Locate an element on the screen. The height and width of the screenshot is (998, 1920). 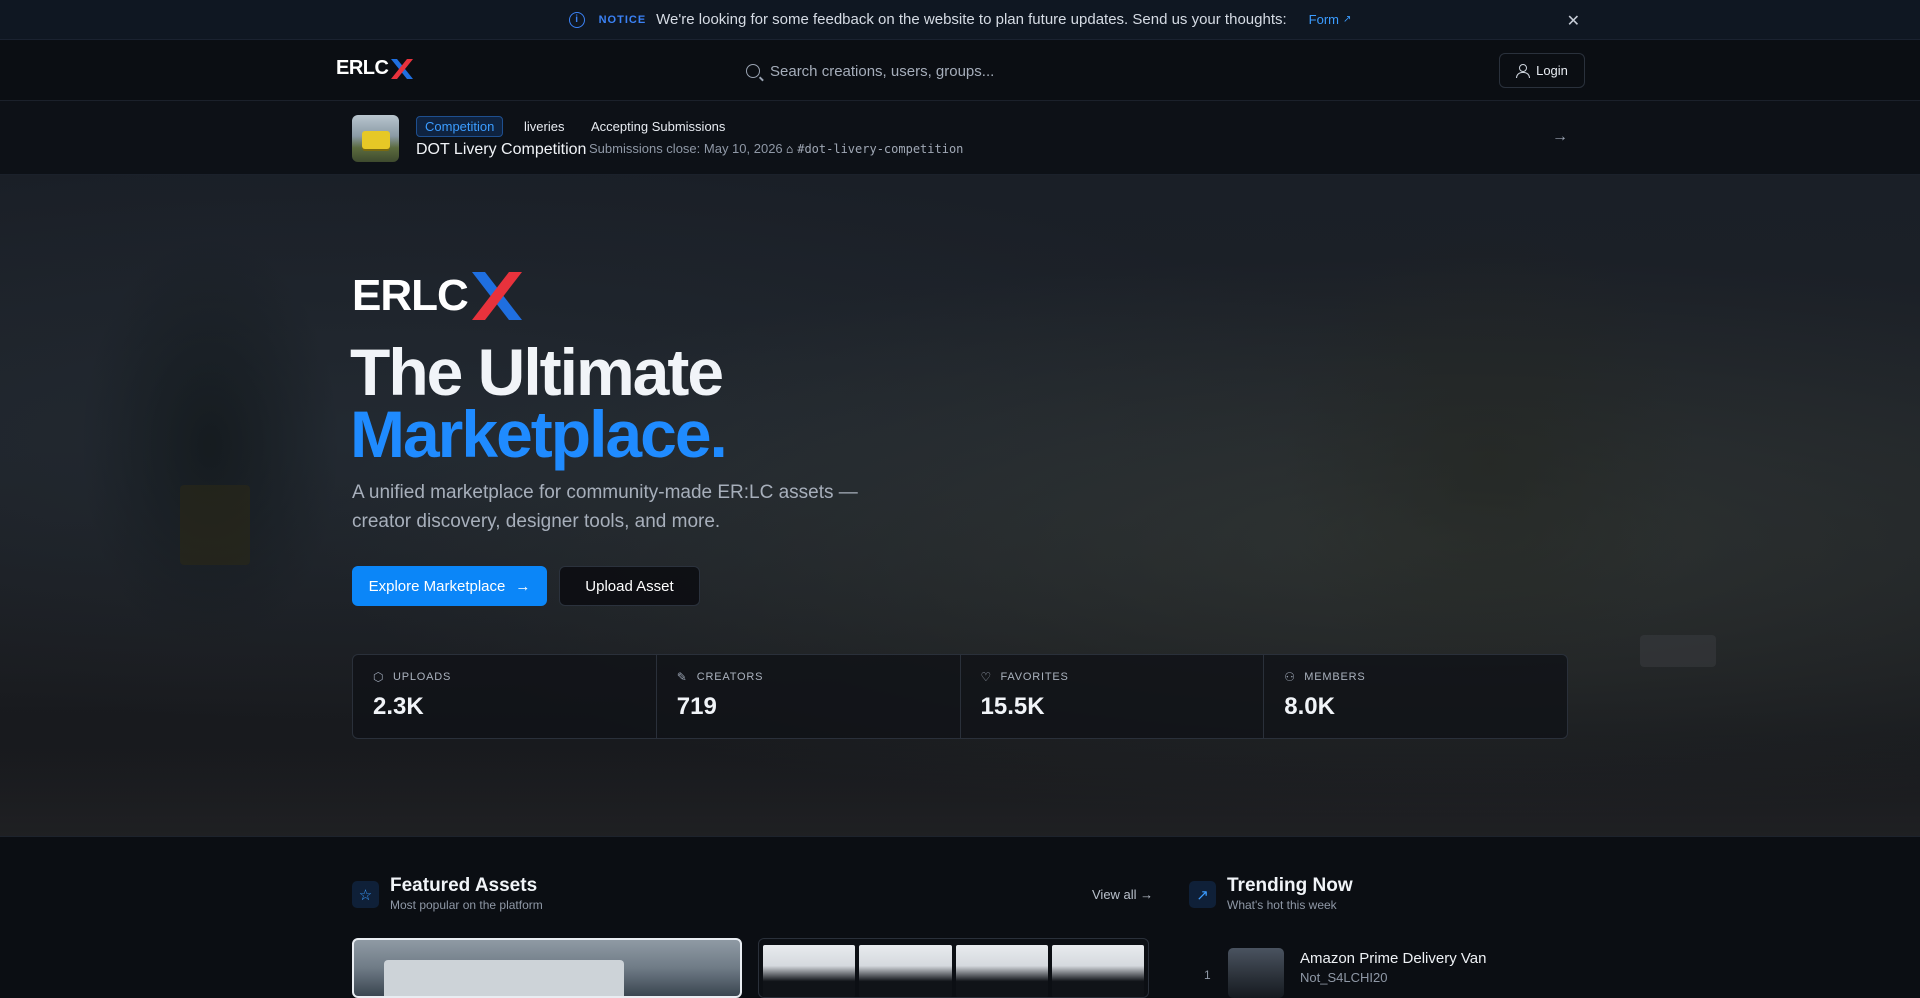
featured-title: Featured Assets is located at coordinates (464, 885).